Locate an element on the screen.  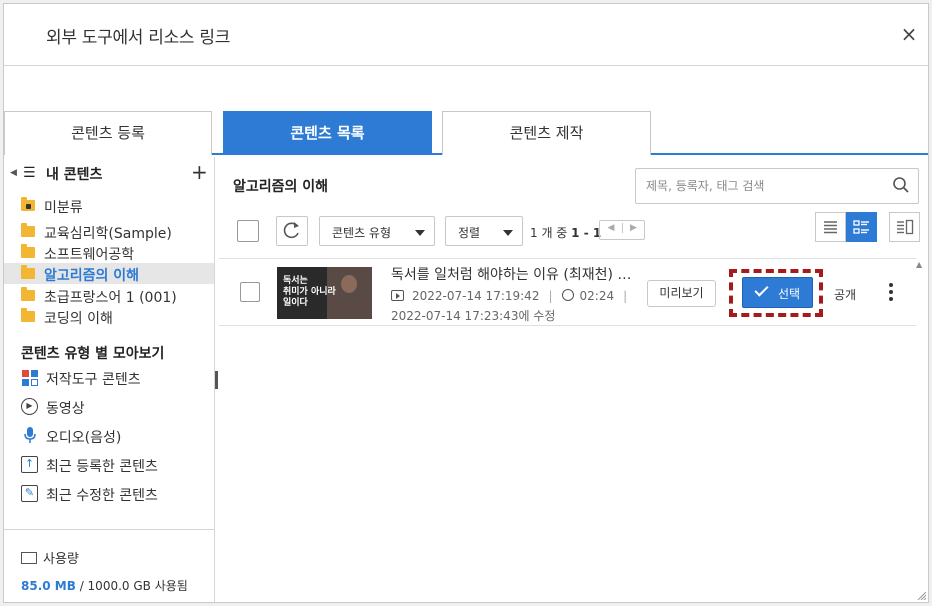
folder-label: 초급프랑스어 1 (001) is located at coordinates (110, 298).